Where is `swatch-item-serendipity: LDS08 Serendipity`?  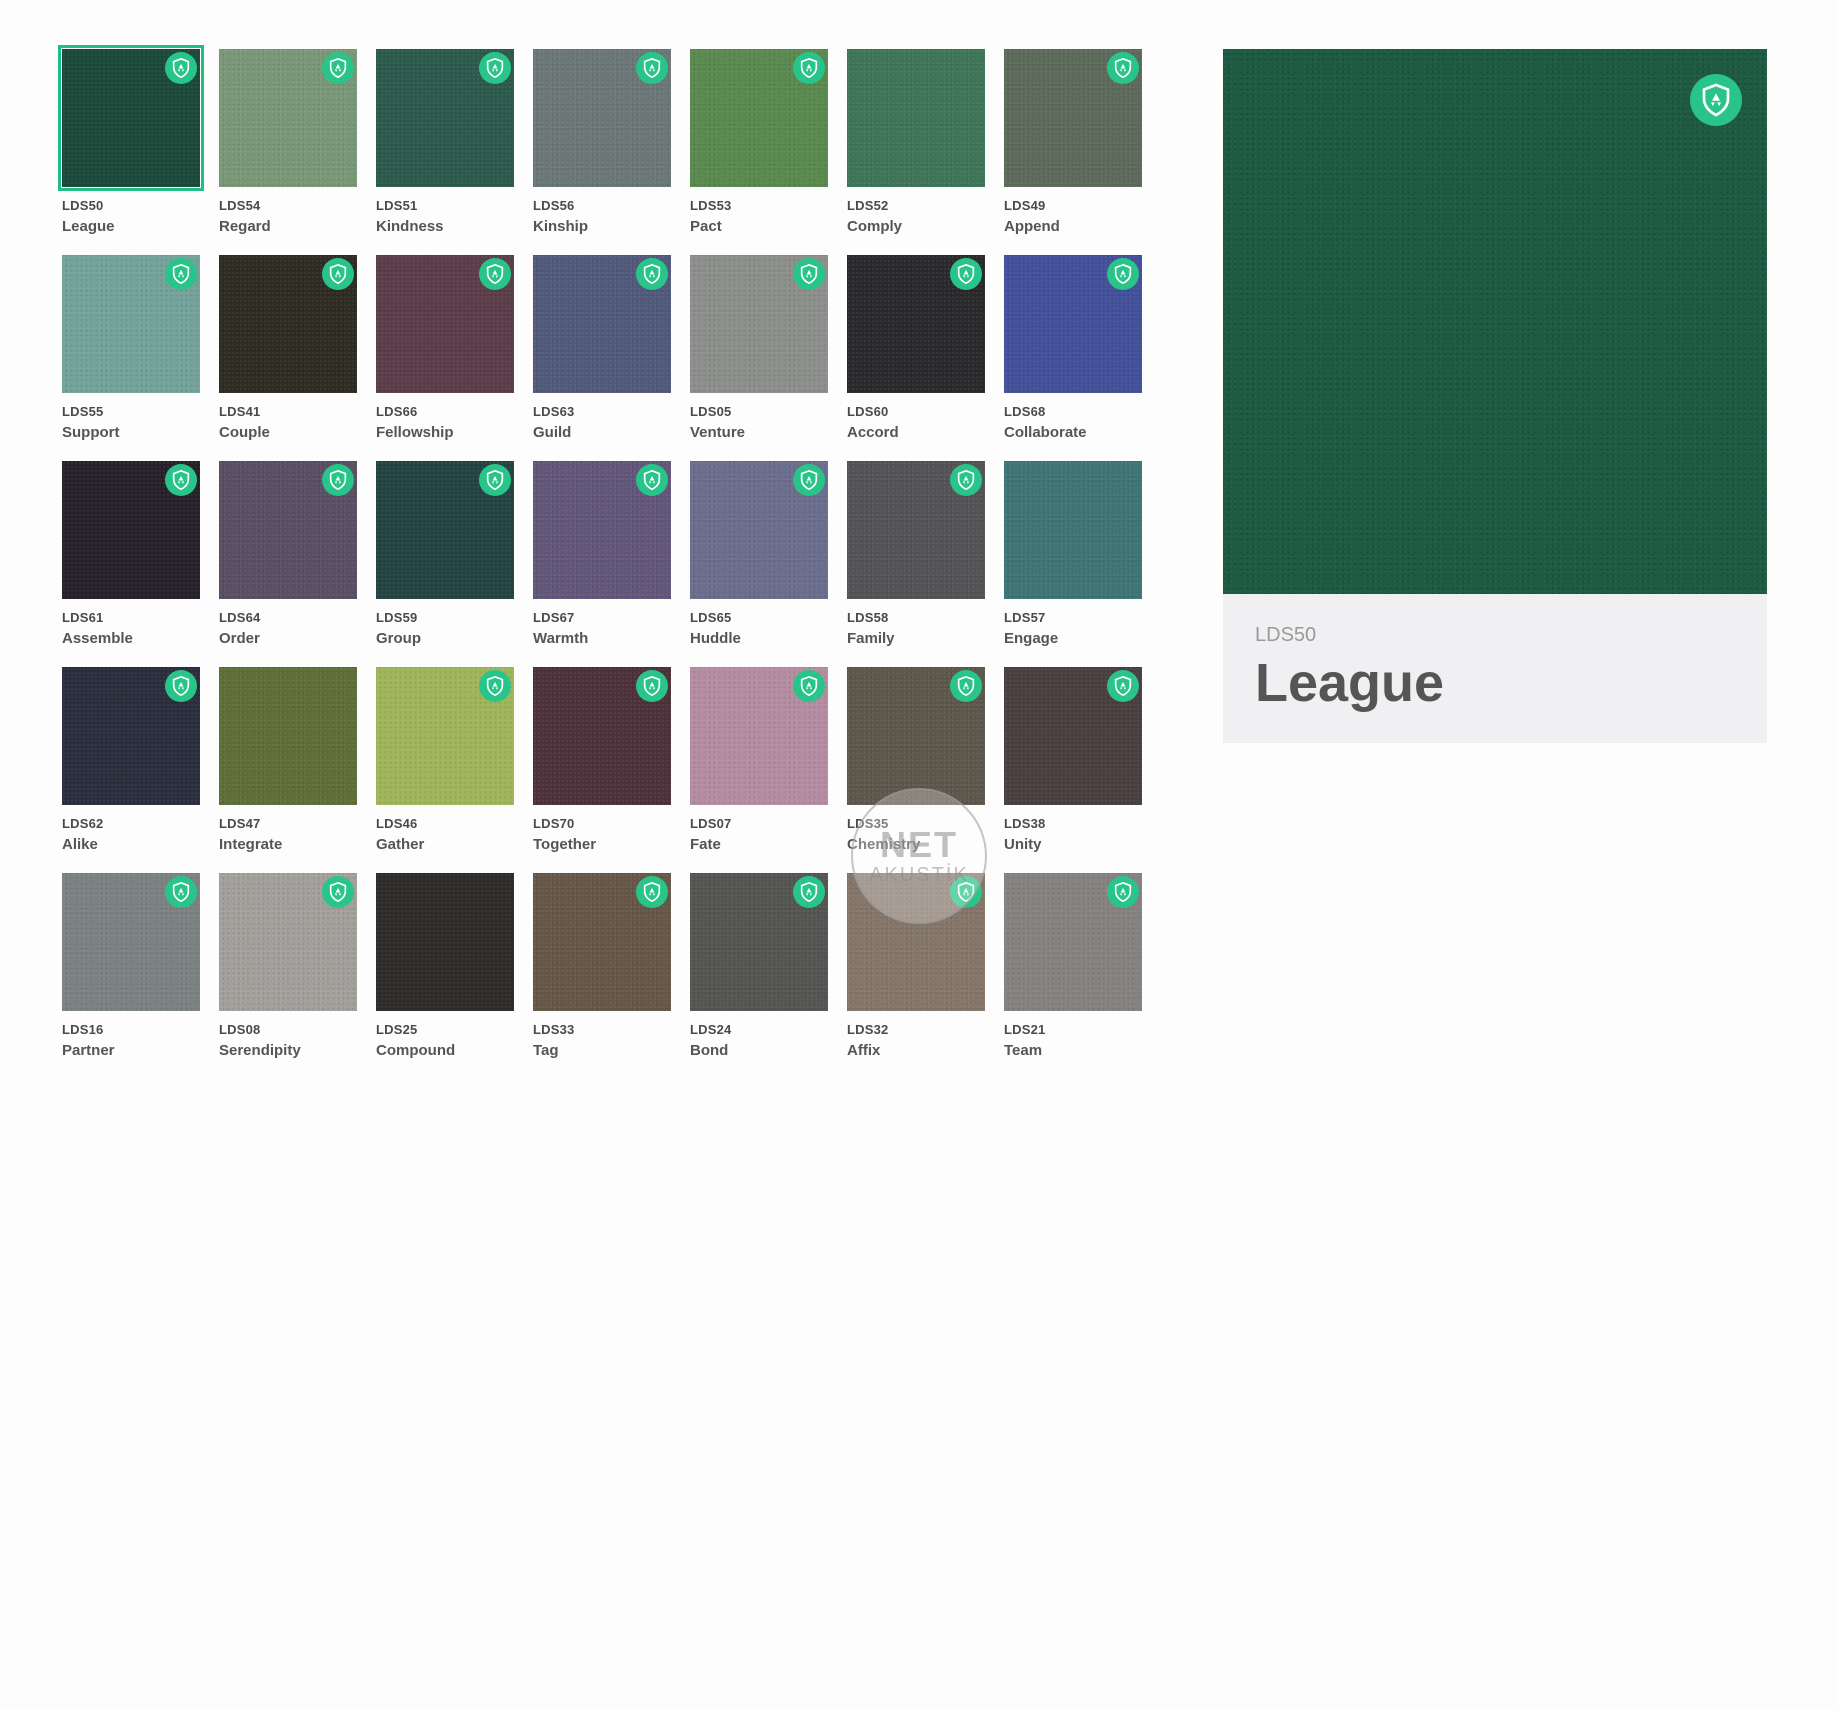 swatch-item-serendipity: LDS08 Serendipity is located at coordinates (288, 966).